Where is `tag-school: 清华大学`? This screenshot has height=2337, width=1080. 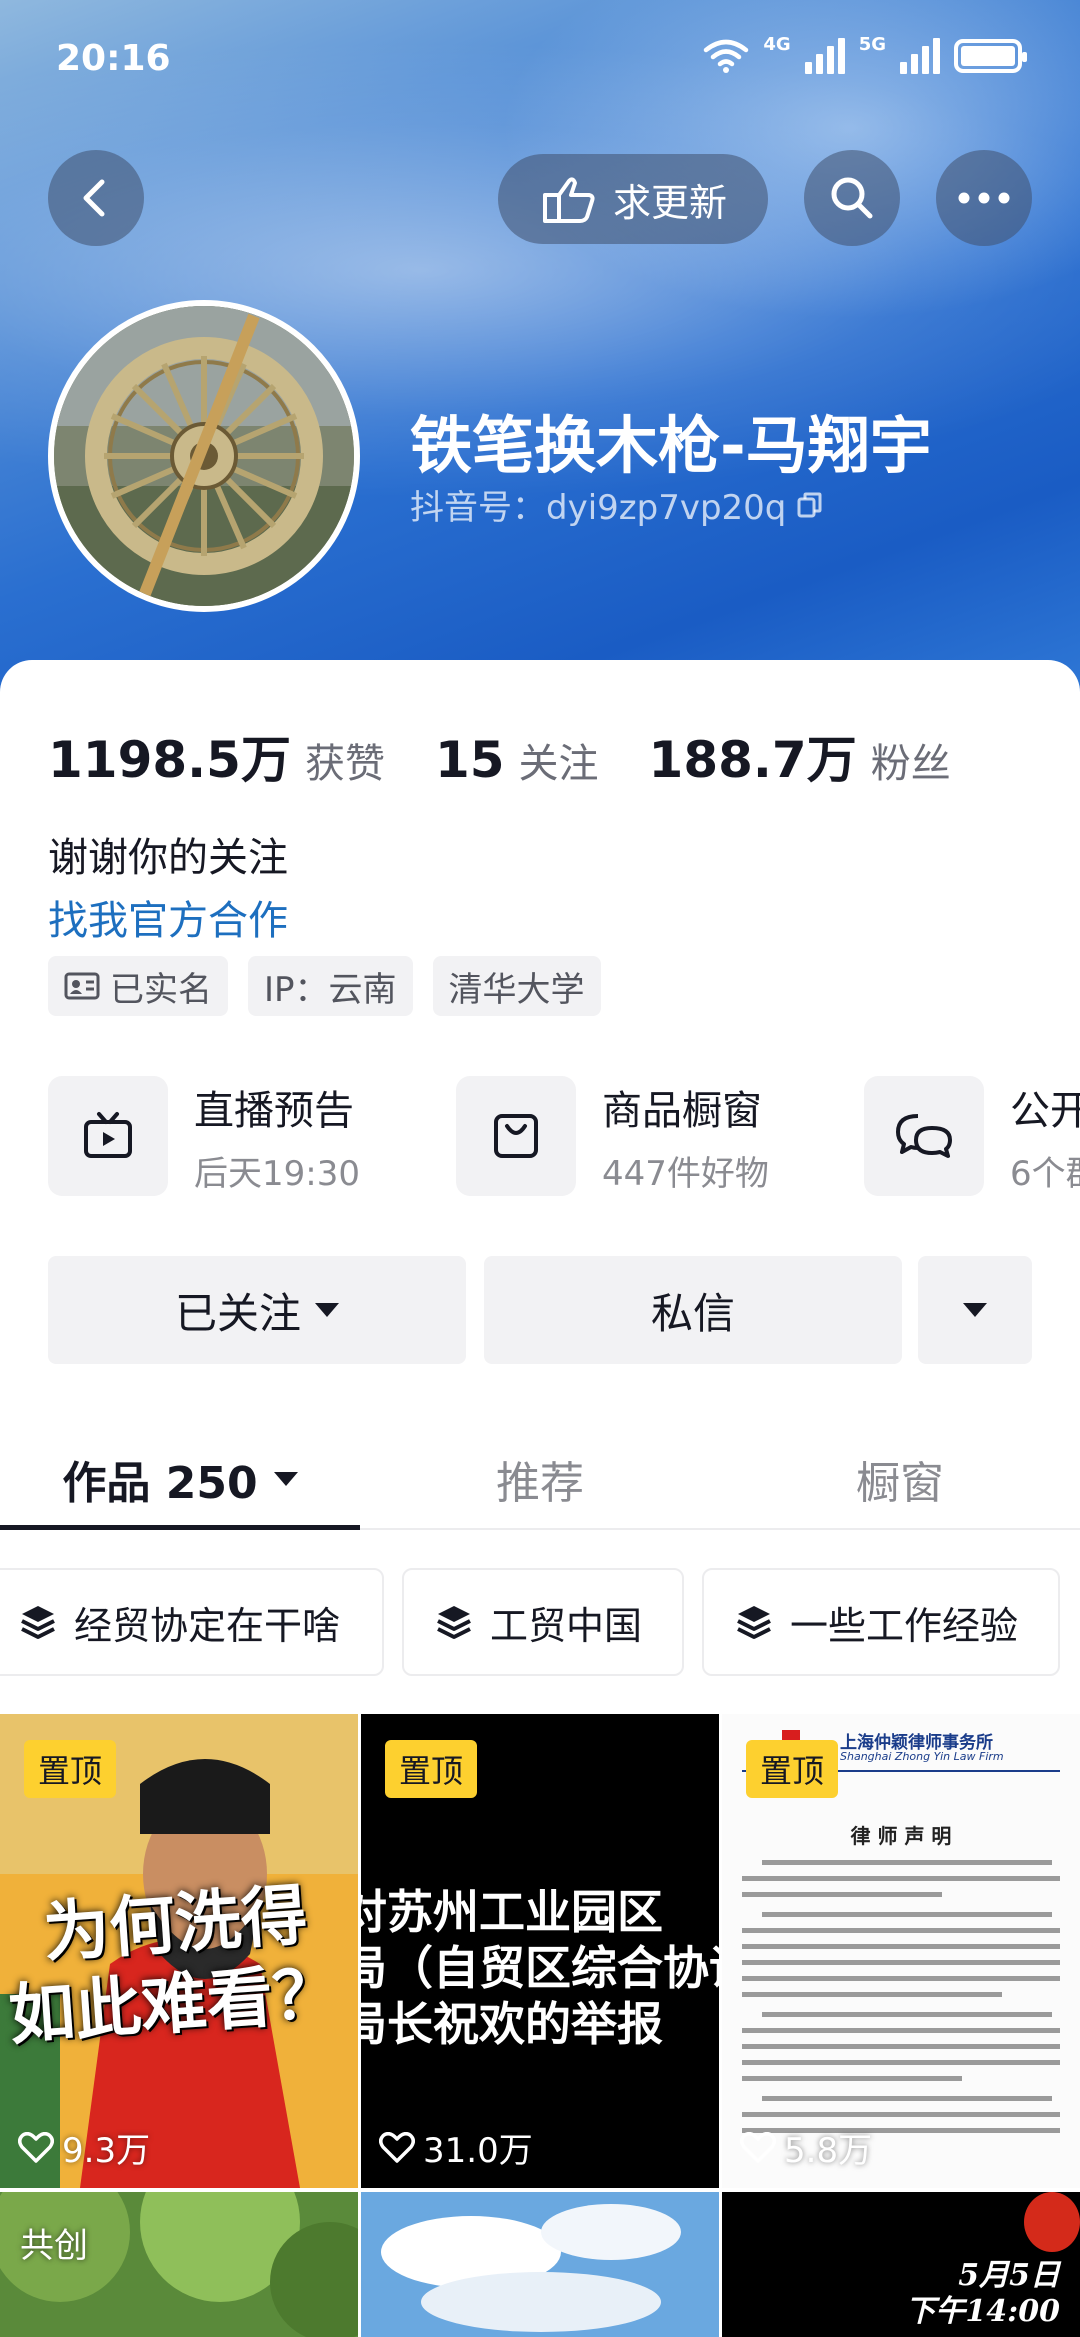 tag-school: 清华大学 is located at coordinates (516, 986).